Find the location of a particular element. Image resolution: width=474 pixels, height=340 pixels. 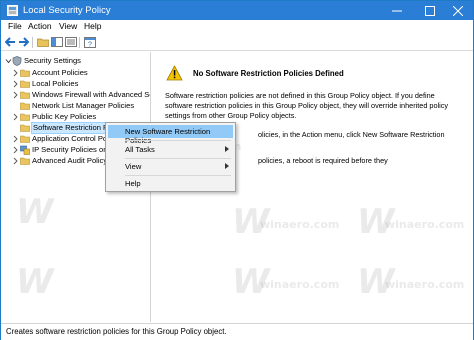

up-folder-button is located at coordinates (42, 42).